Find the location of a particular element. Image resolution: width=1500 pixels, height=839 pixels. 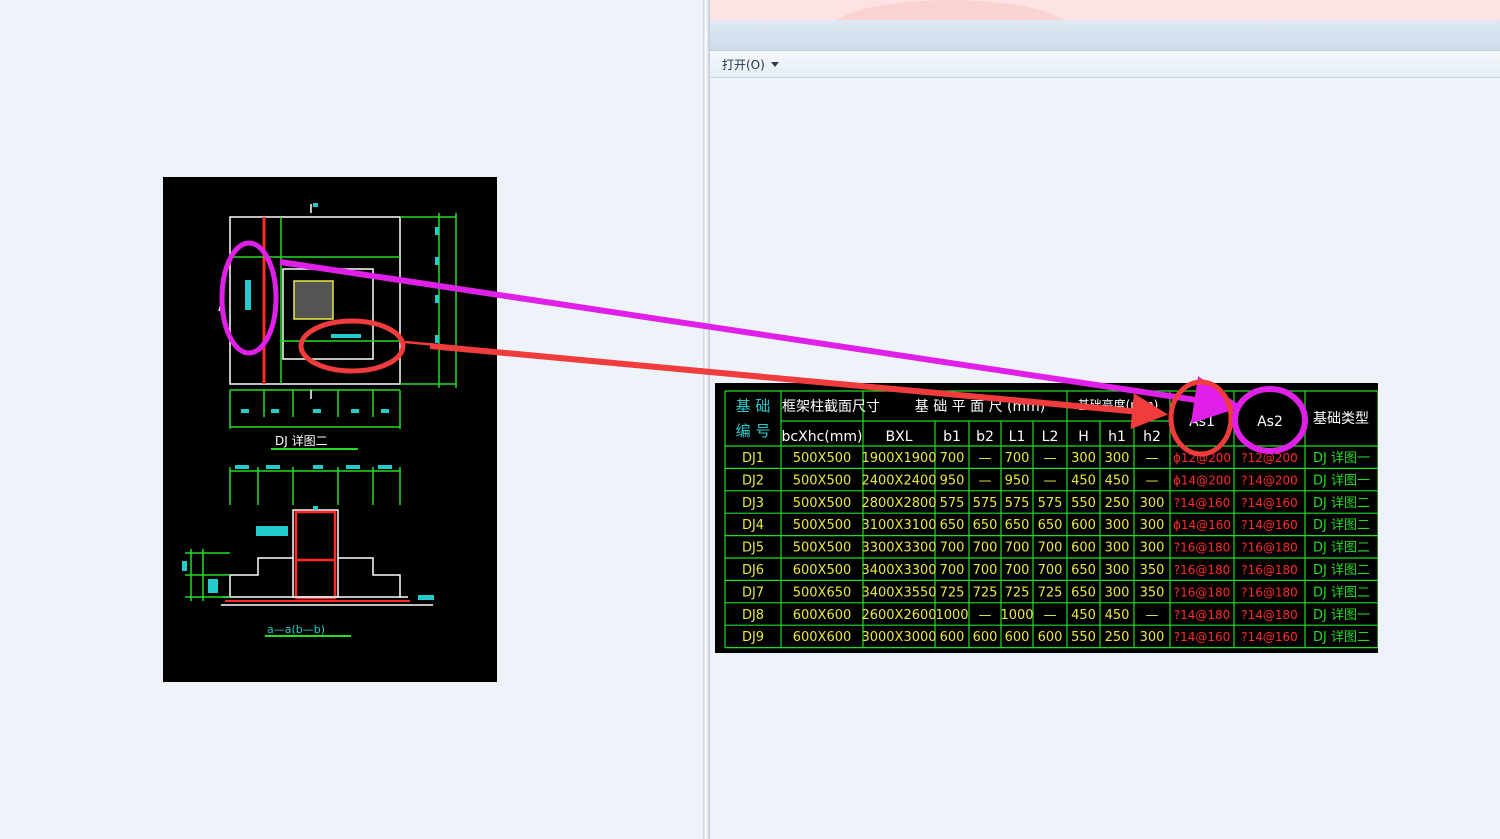

table-cell-r6-c10: ?16@180 is located at coordinates (1202, 592).